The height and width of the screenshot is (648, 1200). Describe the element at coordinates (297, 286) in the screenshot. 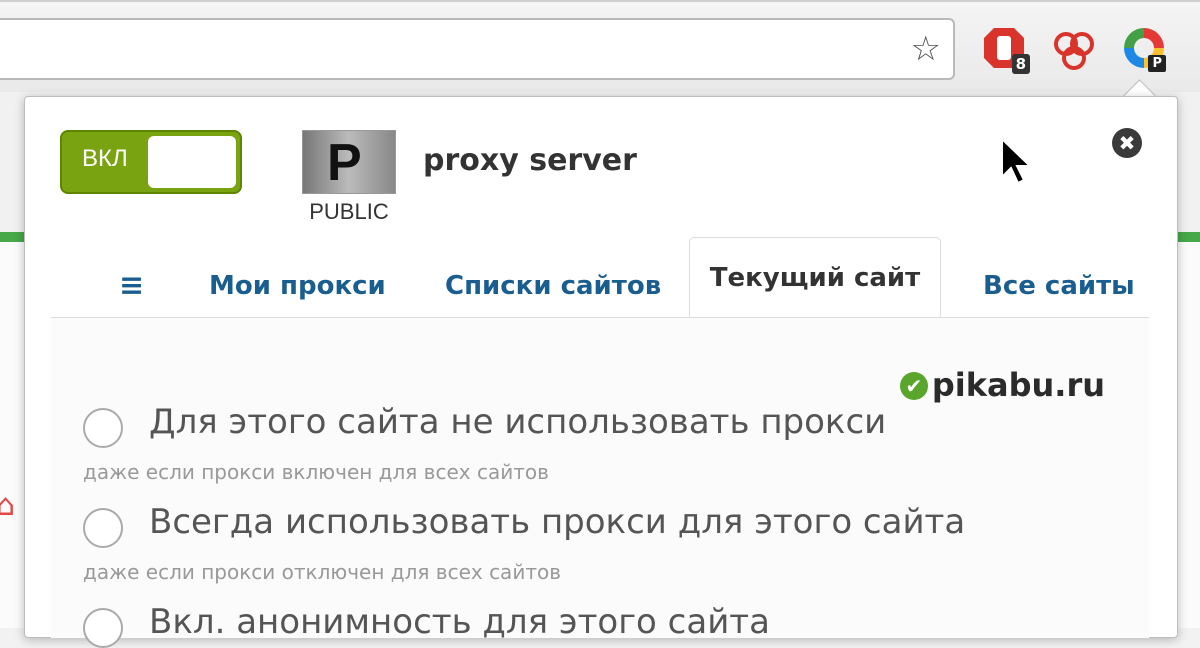

I see `tab-my-proxies: Мои прокси` at that location.